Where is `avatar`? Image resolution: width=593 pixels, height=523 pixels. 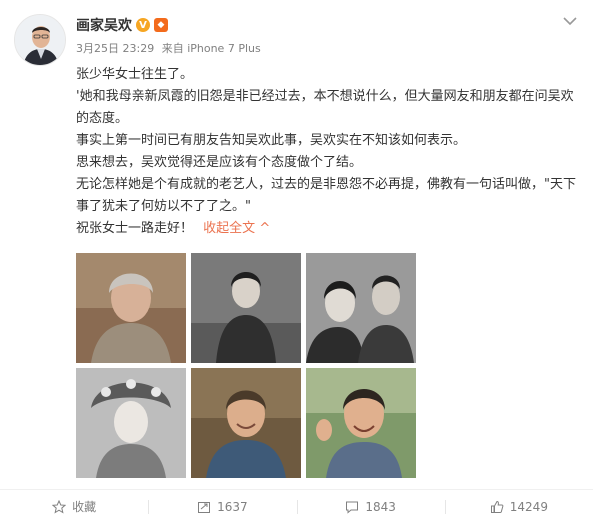
avatar is located at coordinates (40, 40).